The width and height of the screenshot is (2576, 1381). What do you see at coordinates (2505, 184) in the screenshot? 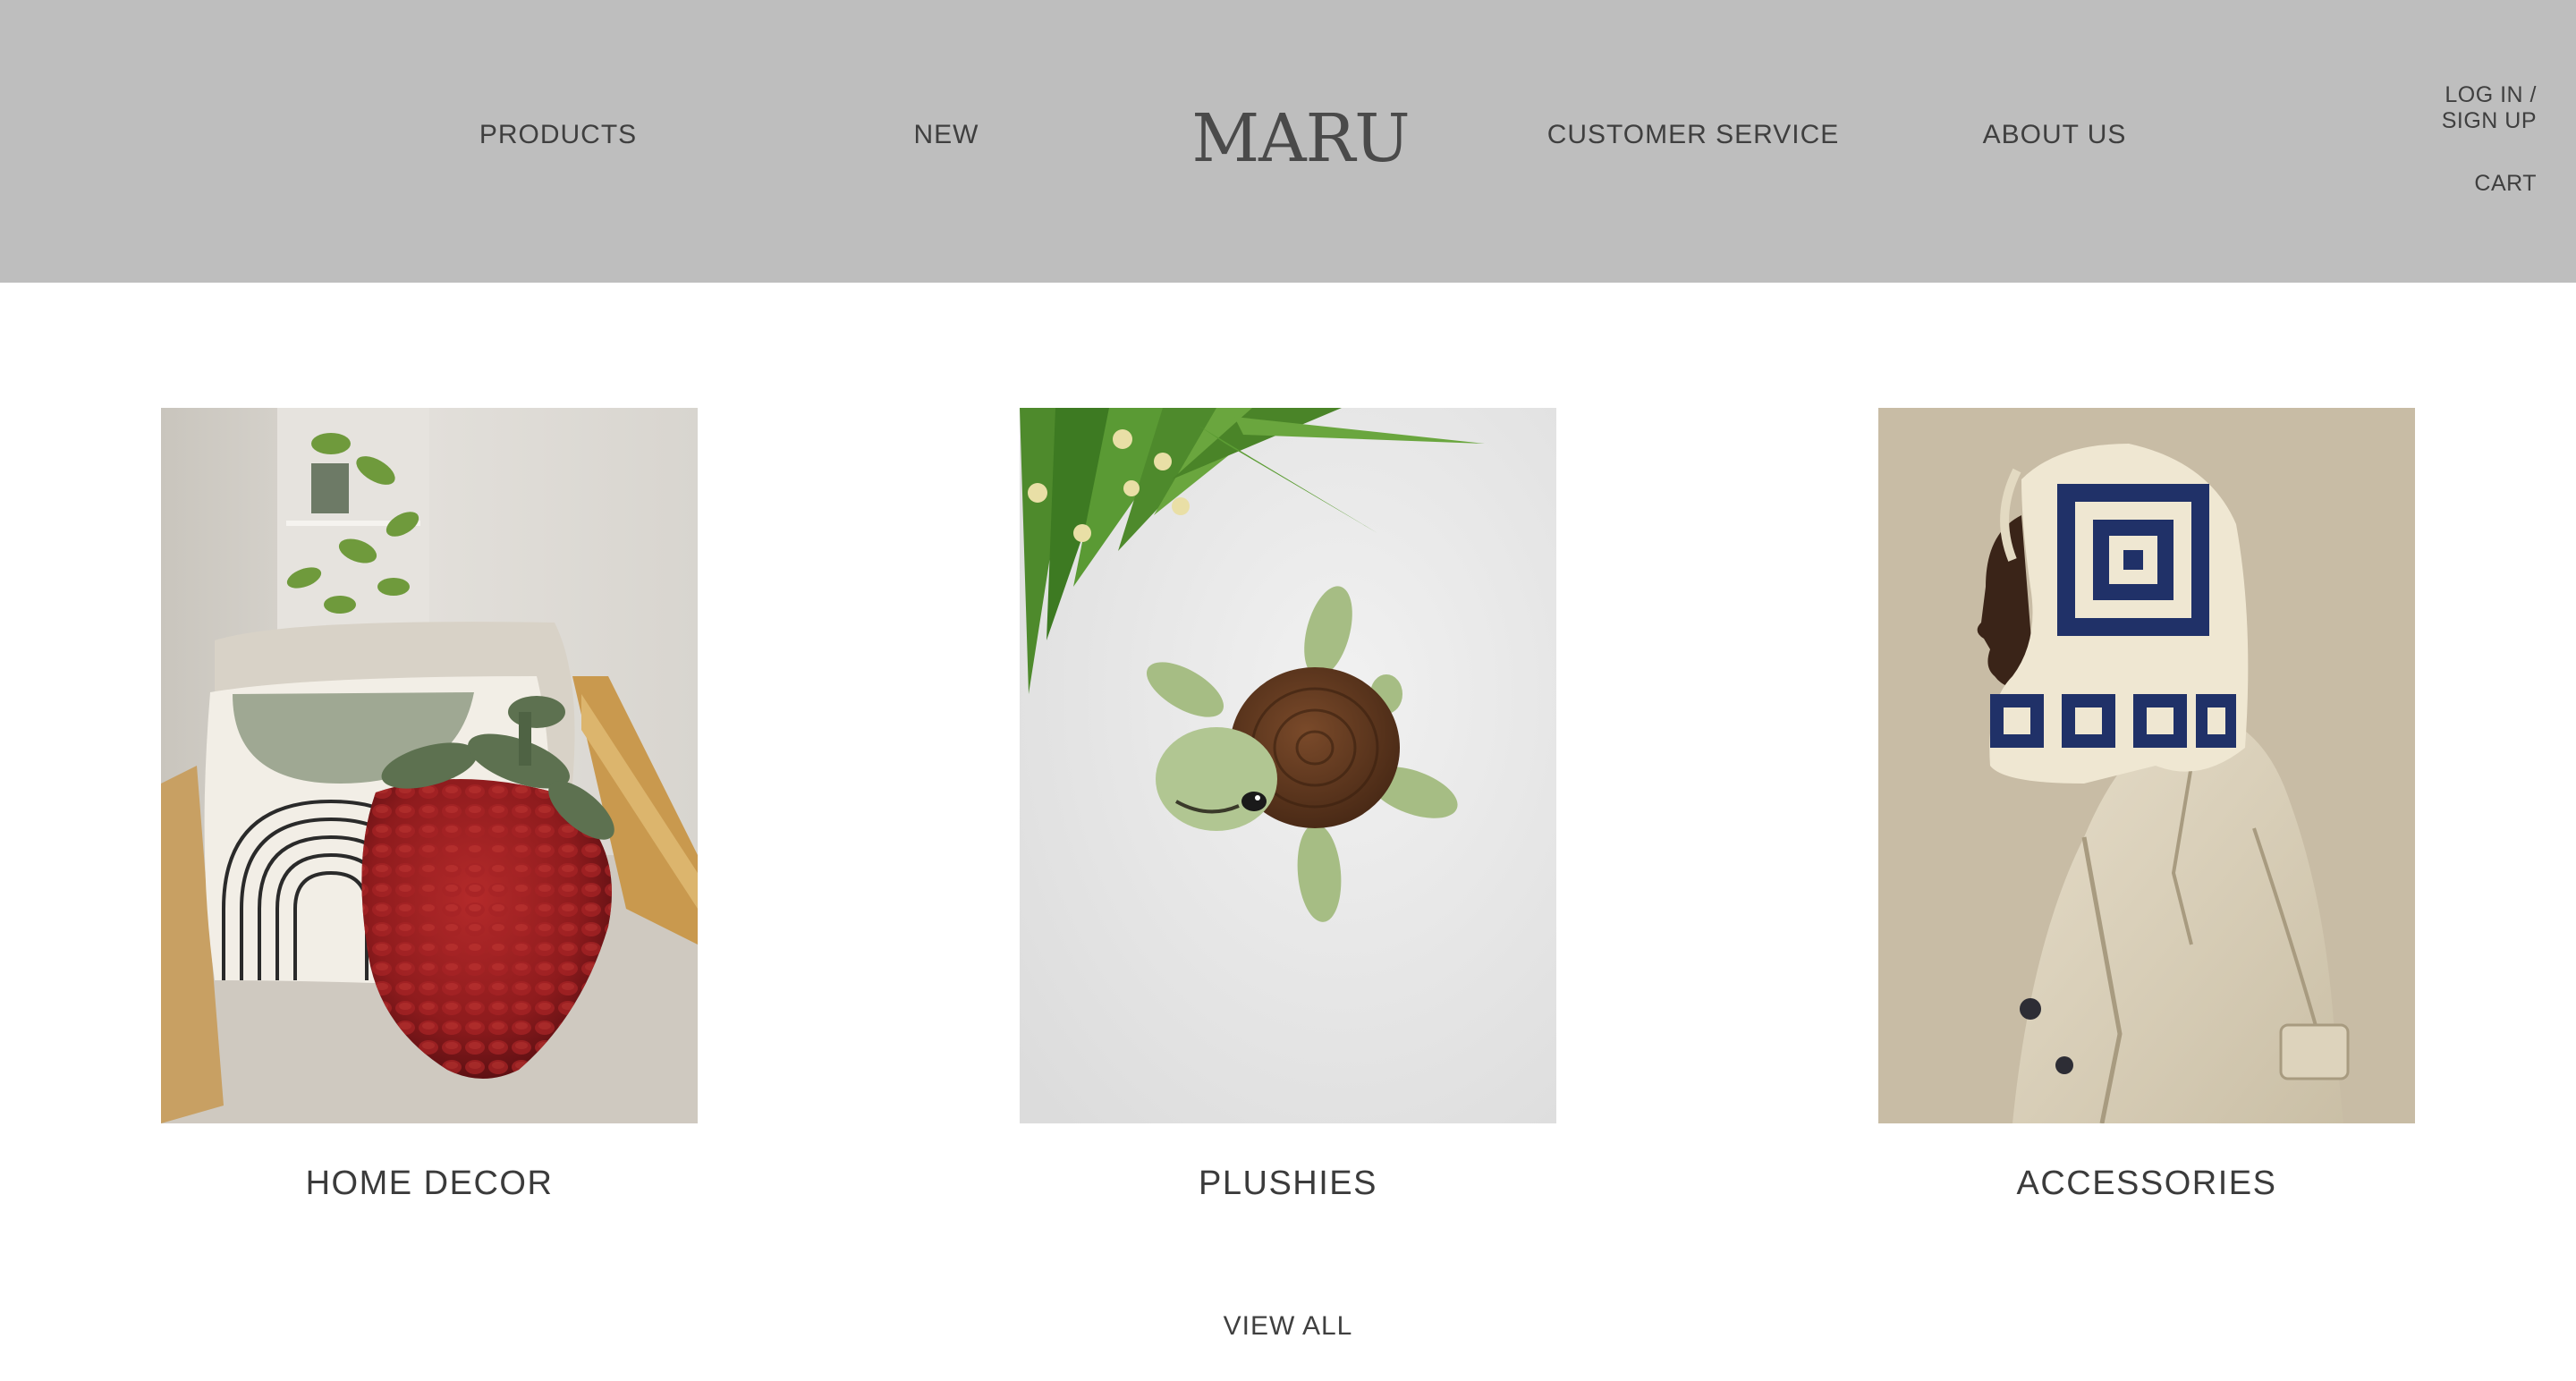
I see `cart-link: CART` at bounding box center [2505, 184].